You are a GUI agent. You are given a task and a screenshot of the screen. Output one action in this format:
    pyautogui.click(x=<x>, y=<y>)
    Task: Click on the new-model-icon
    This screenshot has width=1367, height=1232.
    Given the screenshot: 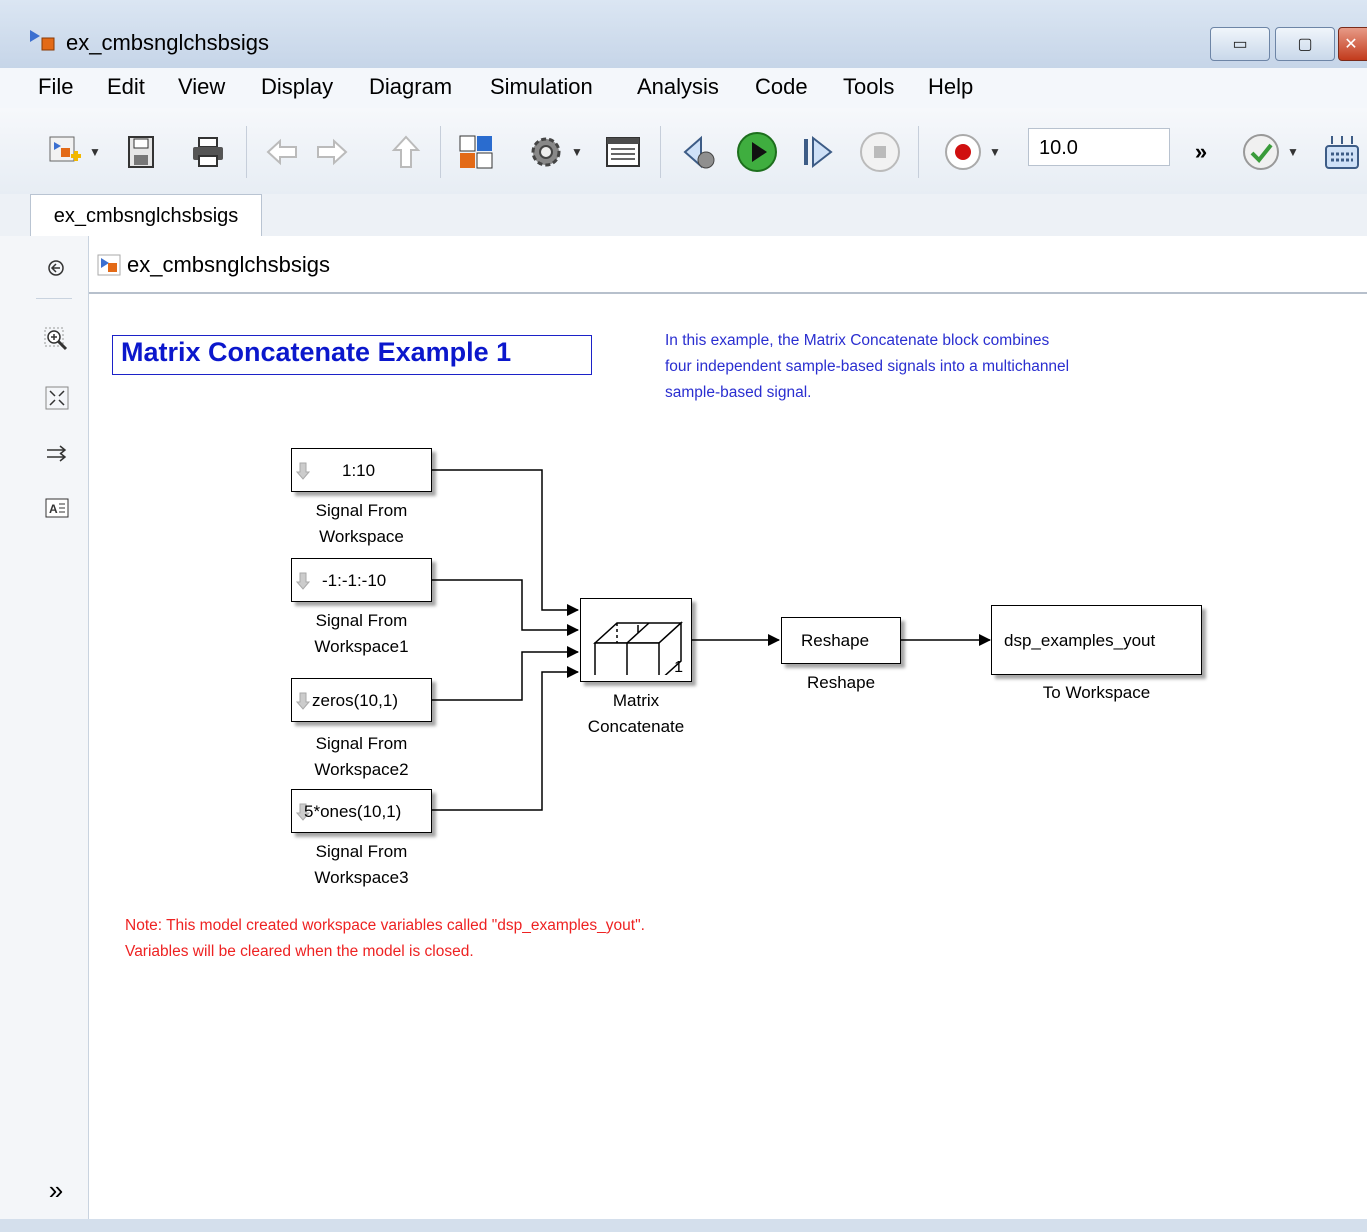 What is the action you would take?
    pyautogui.click(x=65, y=149)
    